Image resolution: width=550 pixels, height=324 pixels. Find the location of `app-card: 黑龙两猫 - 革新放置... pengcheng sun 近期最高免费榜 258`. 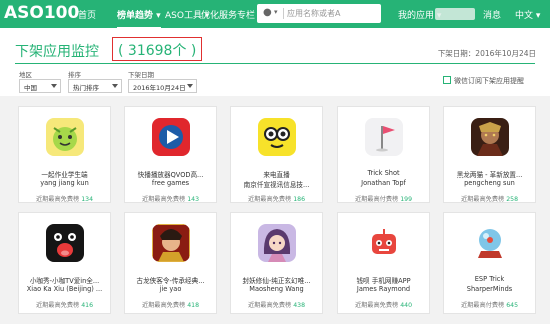

app-card: 黑龙两猫 - 革新放置... pengcheng sun 近期最高免费榜 258 is located at coordinates (489, 154).